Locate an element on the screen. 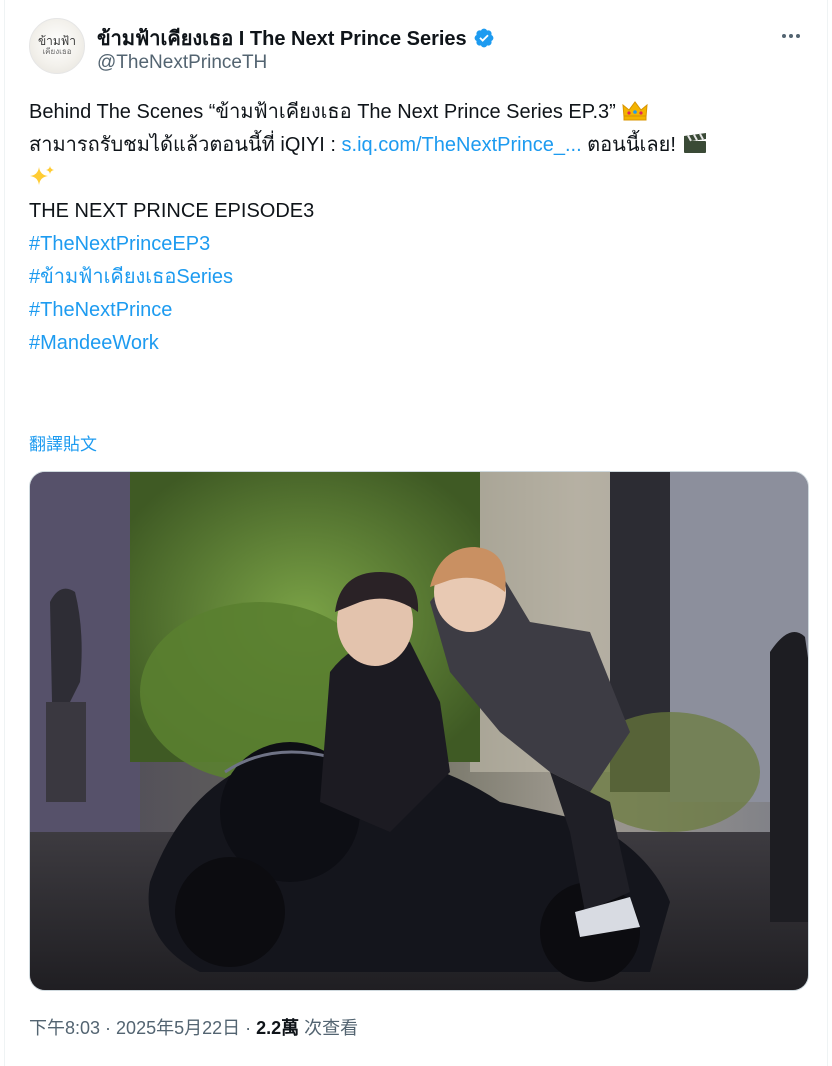  hashtag-link: #ข้ามฟ้าเคียงเธอSeries is located at coordinates (419, 277).